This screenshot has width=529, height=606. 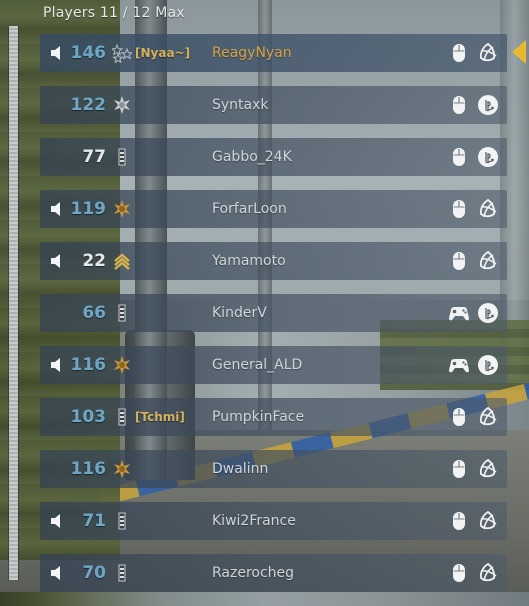 I want to click on player-name: ReagyNyan, so click(x=252, y=53).